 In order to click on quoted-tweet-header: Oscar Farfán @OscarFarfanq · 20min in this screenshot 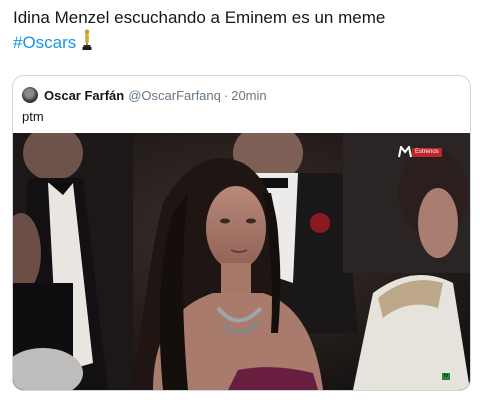, I will do `click(144, 95)`.